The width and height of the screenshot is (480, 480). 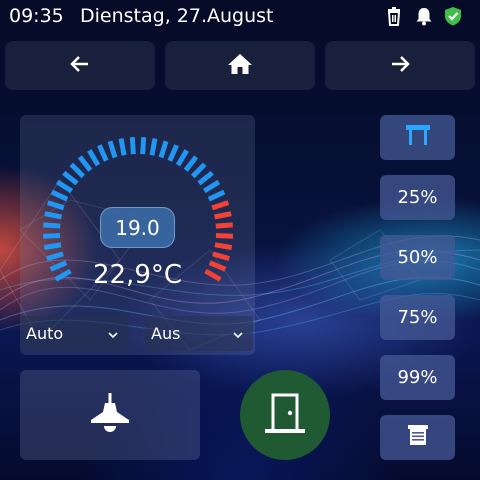 I want to click on setpoint-button: 19.0, so click(x=137, y=227).